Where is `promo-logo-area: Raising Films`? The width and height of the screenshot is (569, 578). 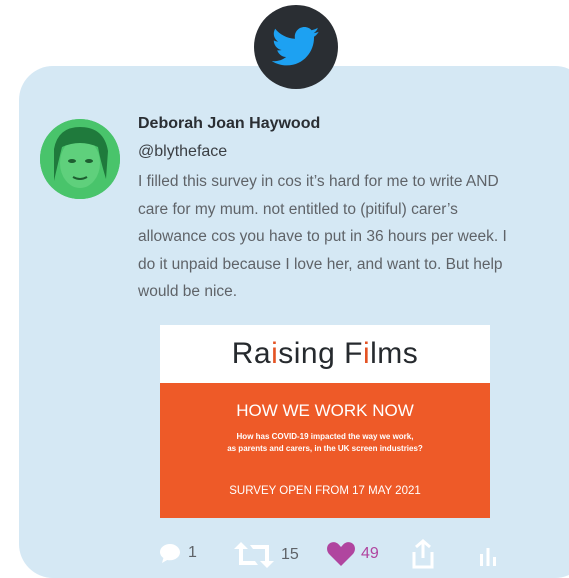 promo-logo-area: Raising Films is located at coordinates (325, 354).